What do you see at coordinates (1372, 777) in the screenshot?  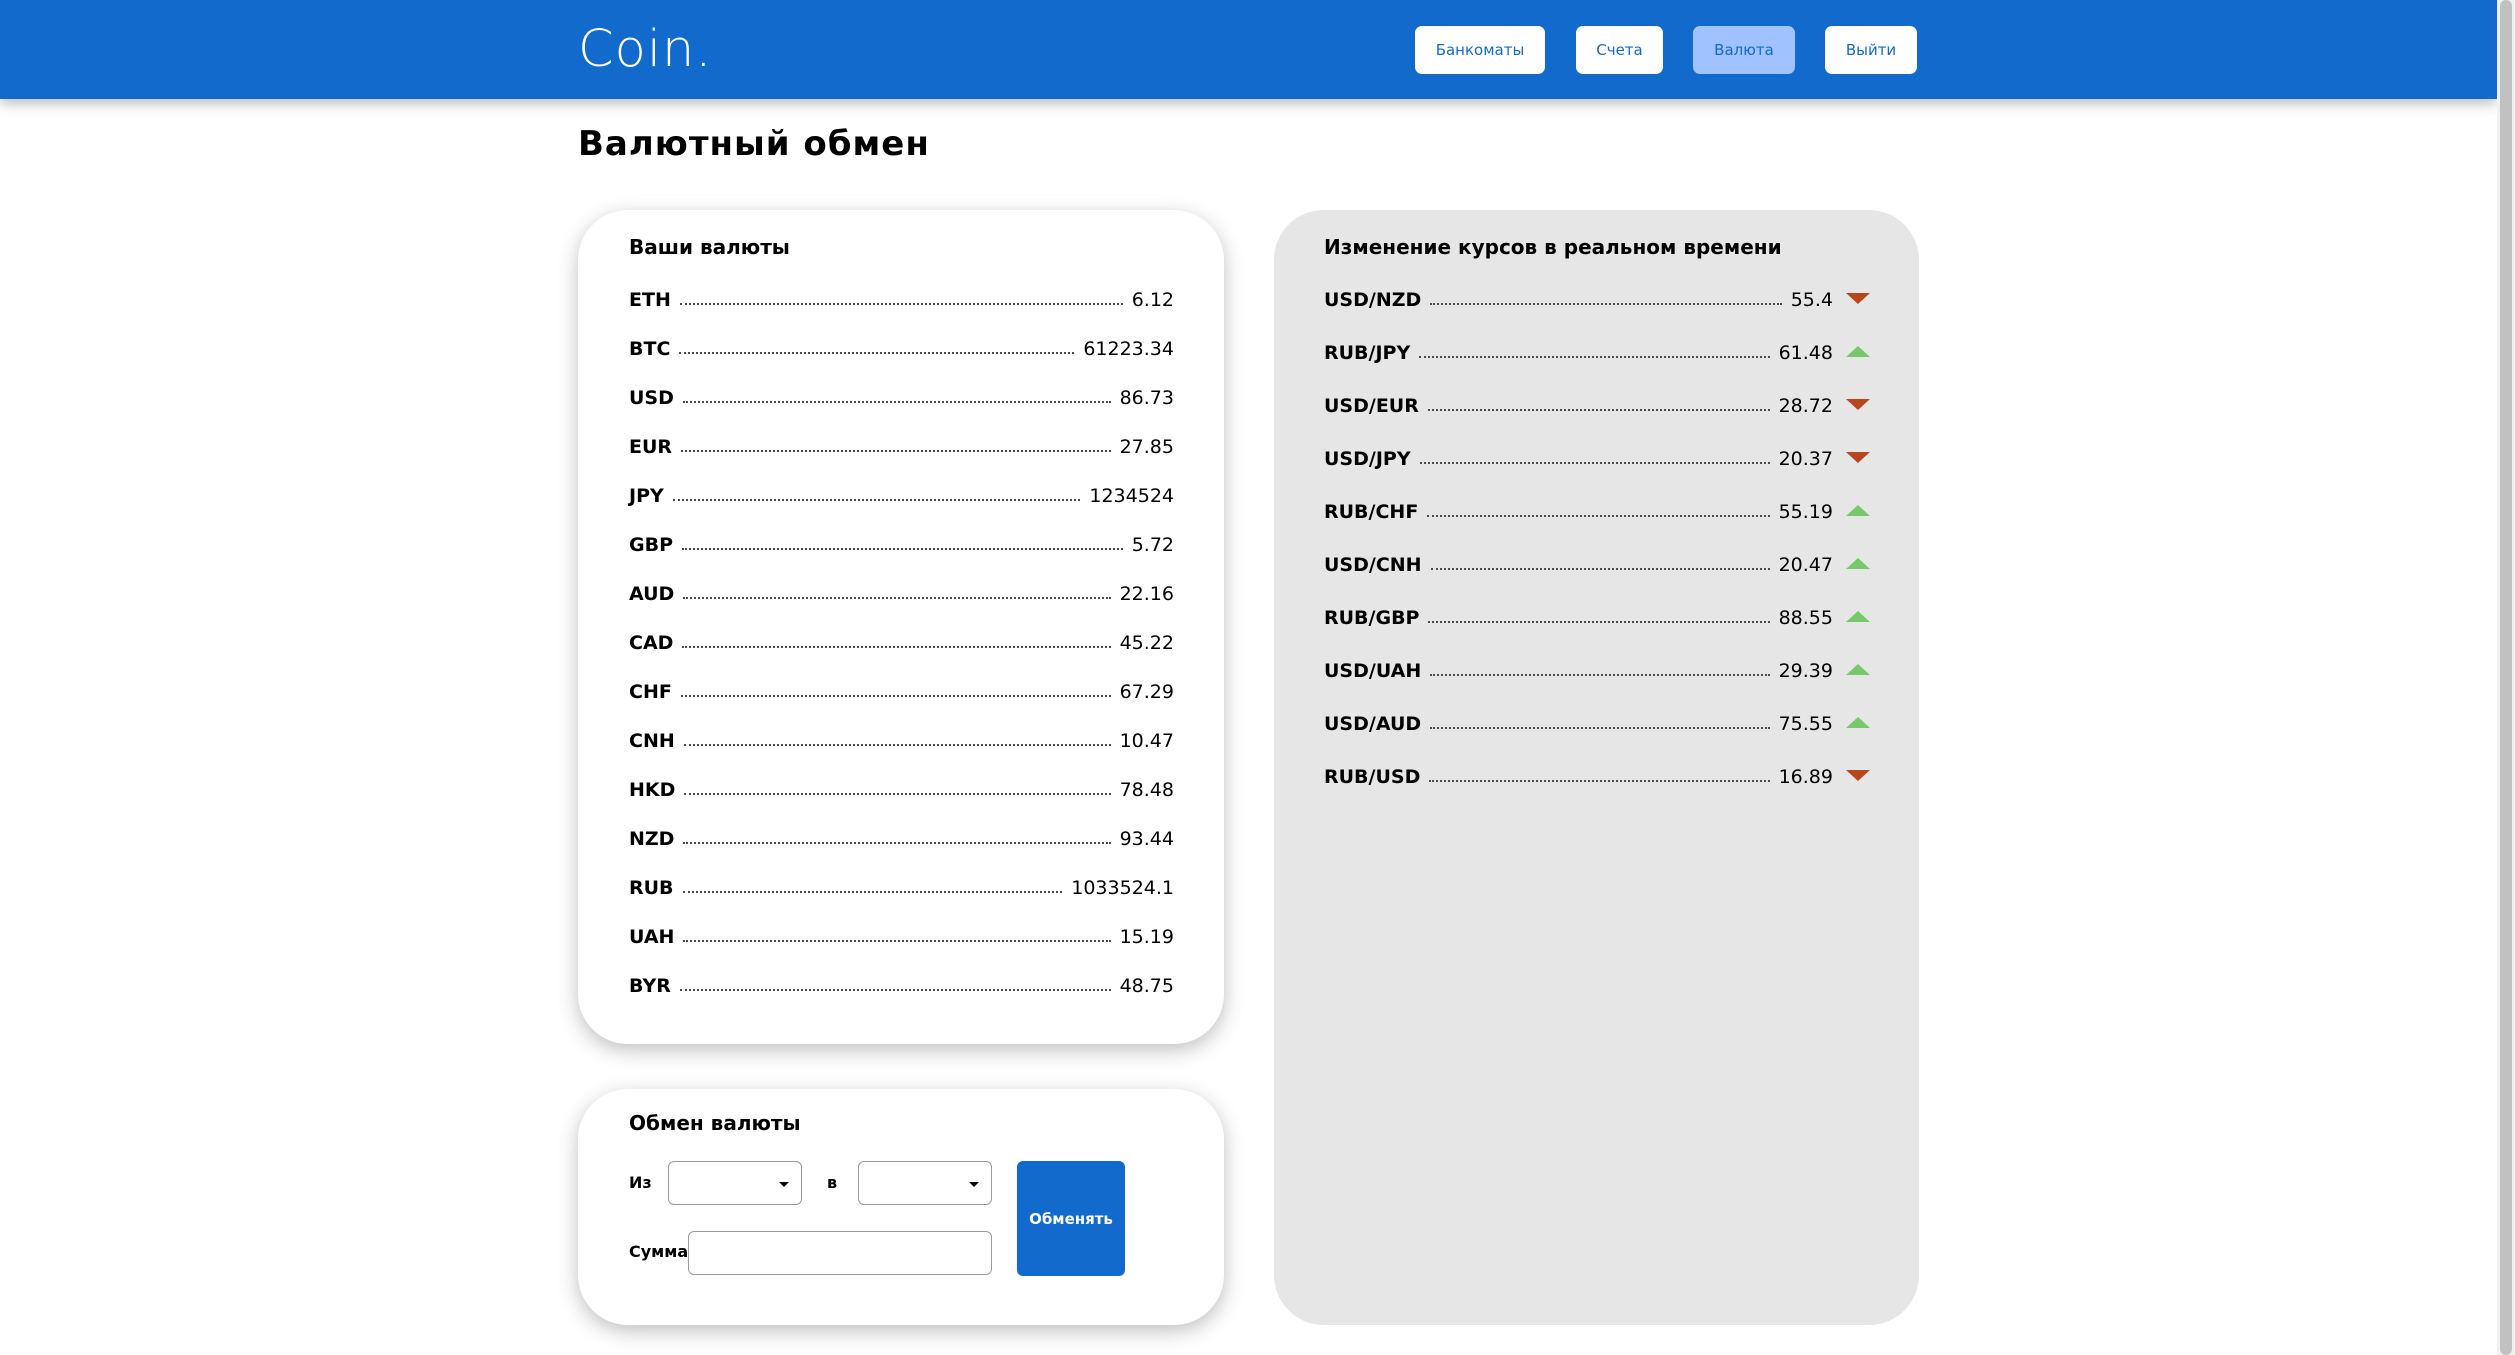 I see `rate-pair: RUB/USD` at bounding box center [1372, 777].